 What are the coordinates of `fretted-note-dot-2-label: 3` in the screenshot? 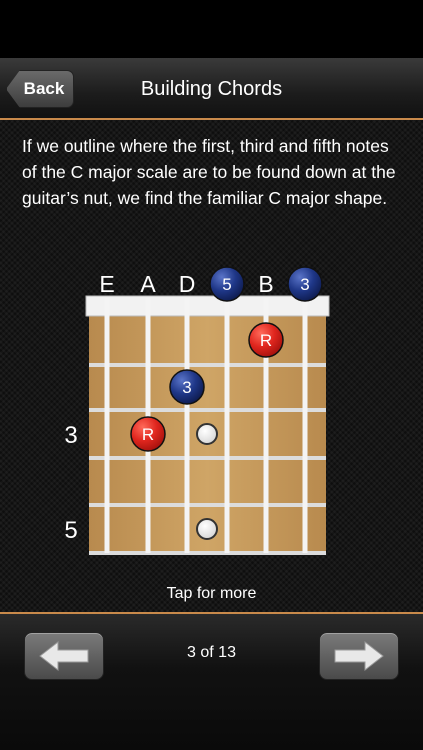 It's located at (186, 387).